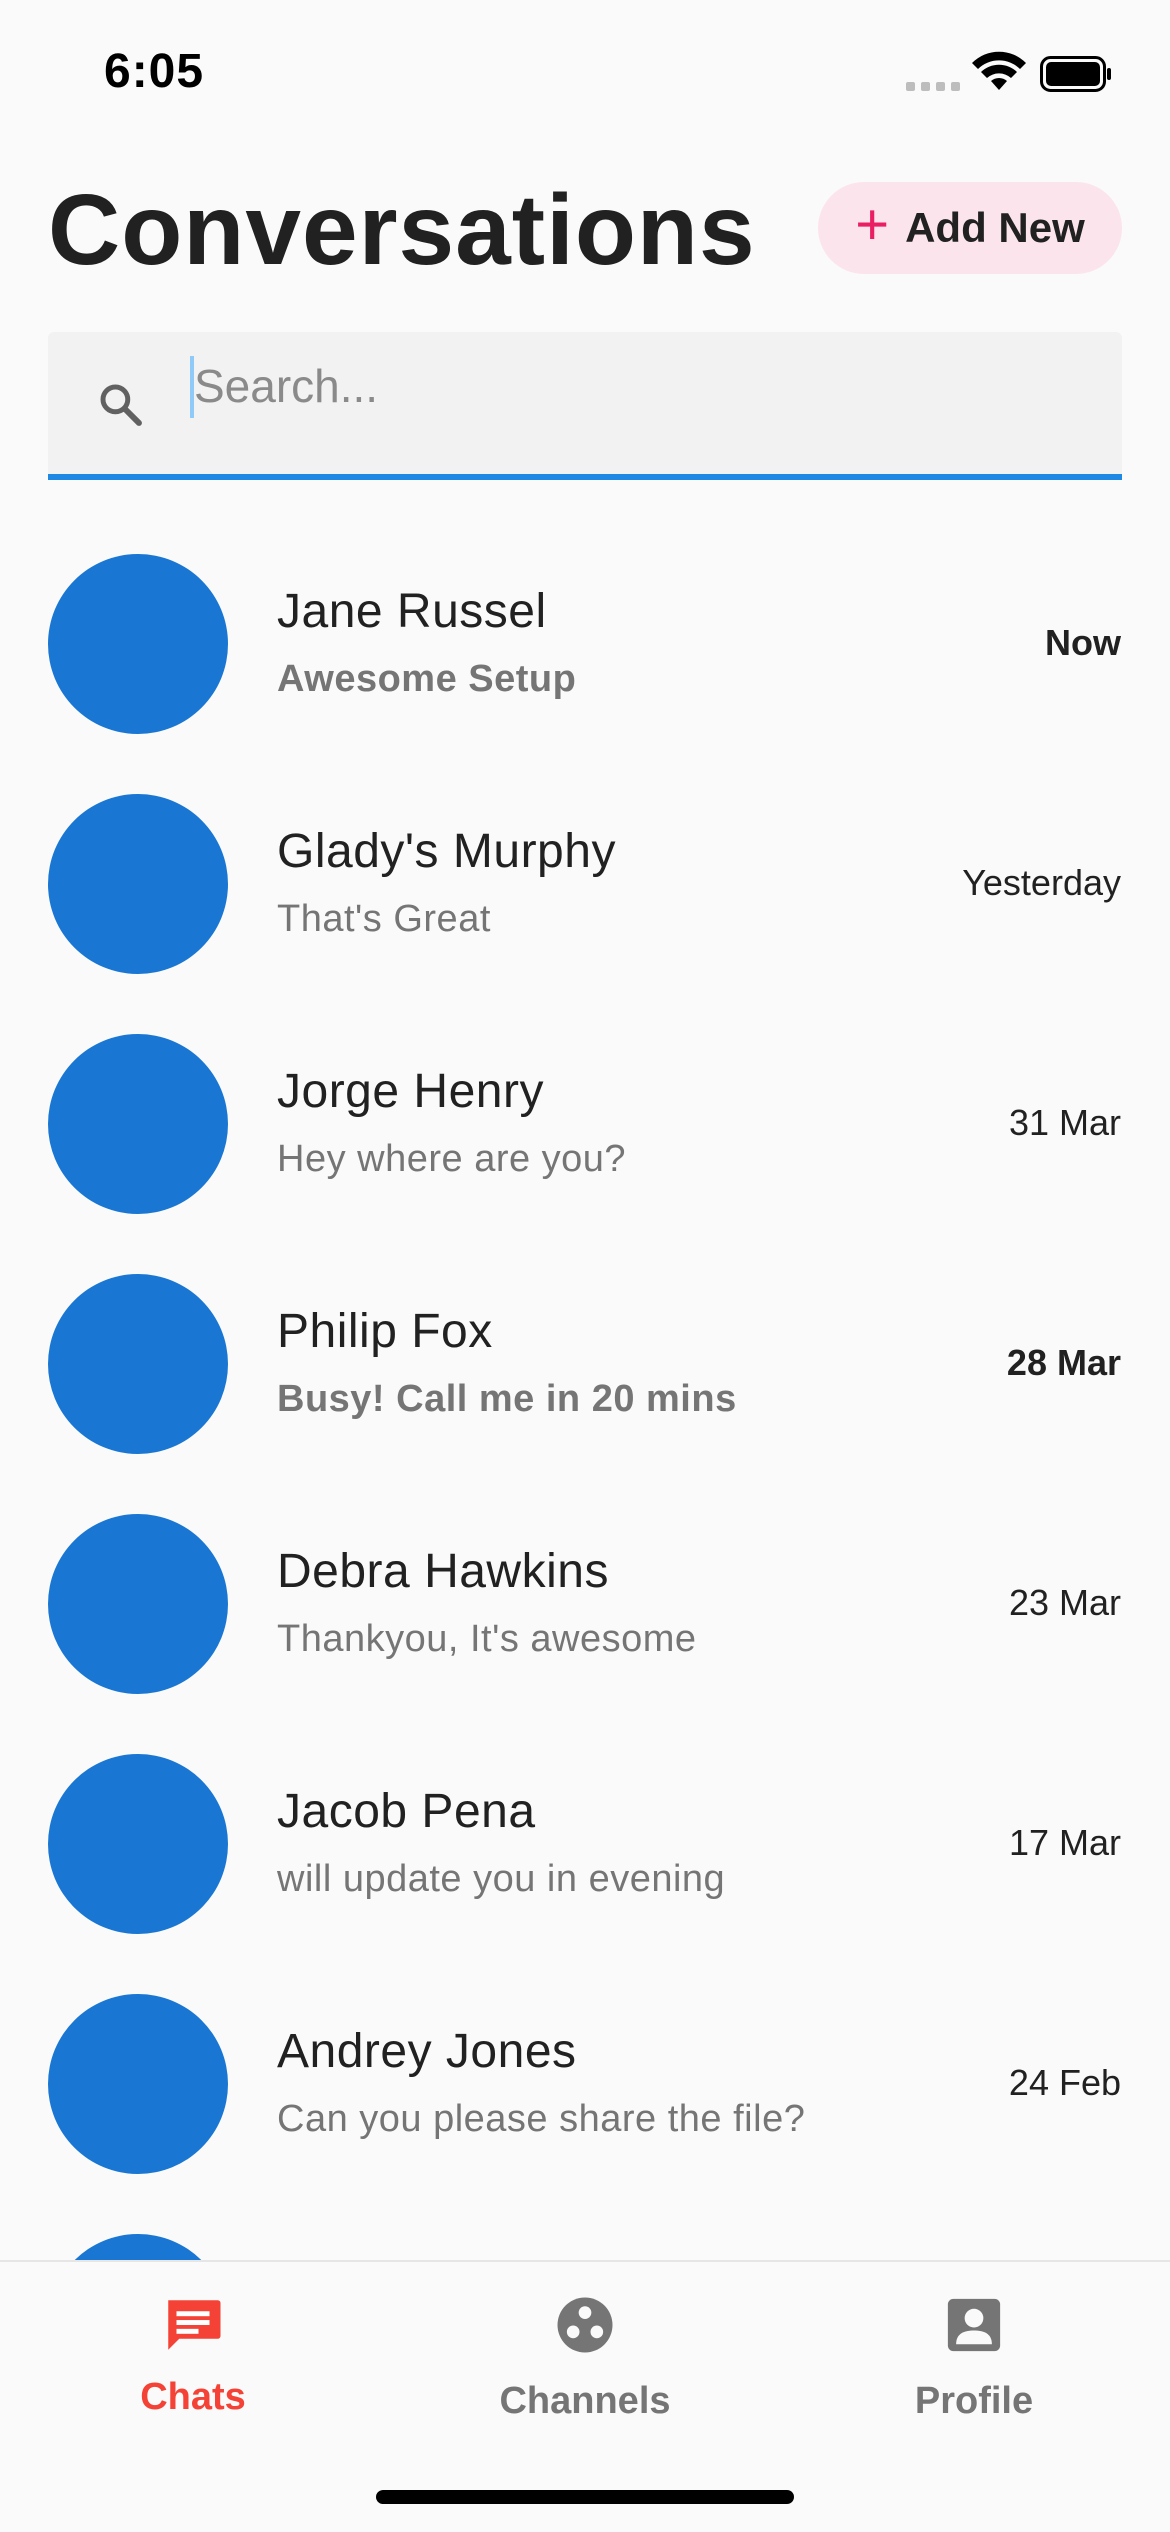 The width and height of the screenshot is (1170, 2532). Describe the element at coordinates (194, 2325) in the screenshot. I see `chat-icon` at that location.